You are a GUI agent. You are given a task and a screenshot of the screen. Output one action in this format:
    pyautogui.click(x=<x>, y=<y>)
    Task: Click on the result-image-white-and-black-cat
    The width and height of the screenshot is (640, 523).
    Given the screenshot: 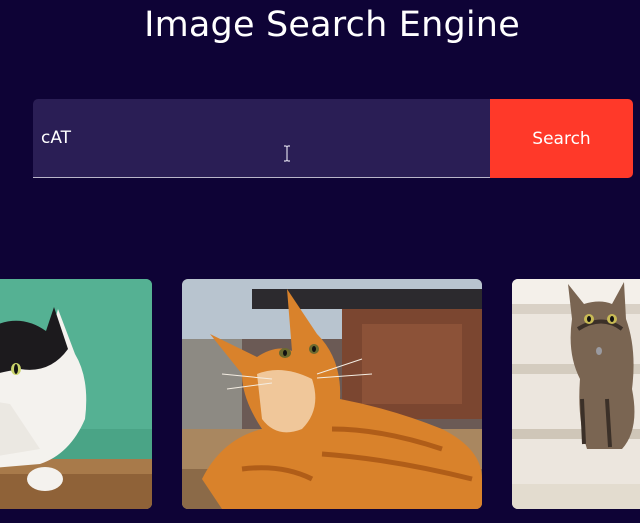 What is the action you would take?
    pyautogui.click(x=76, y=394)
    